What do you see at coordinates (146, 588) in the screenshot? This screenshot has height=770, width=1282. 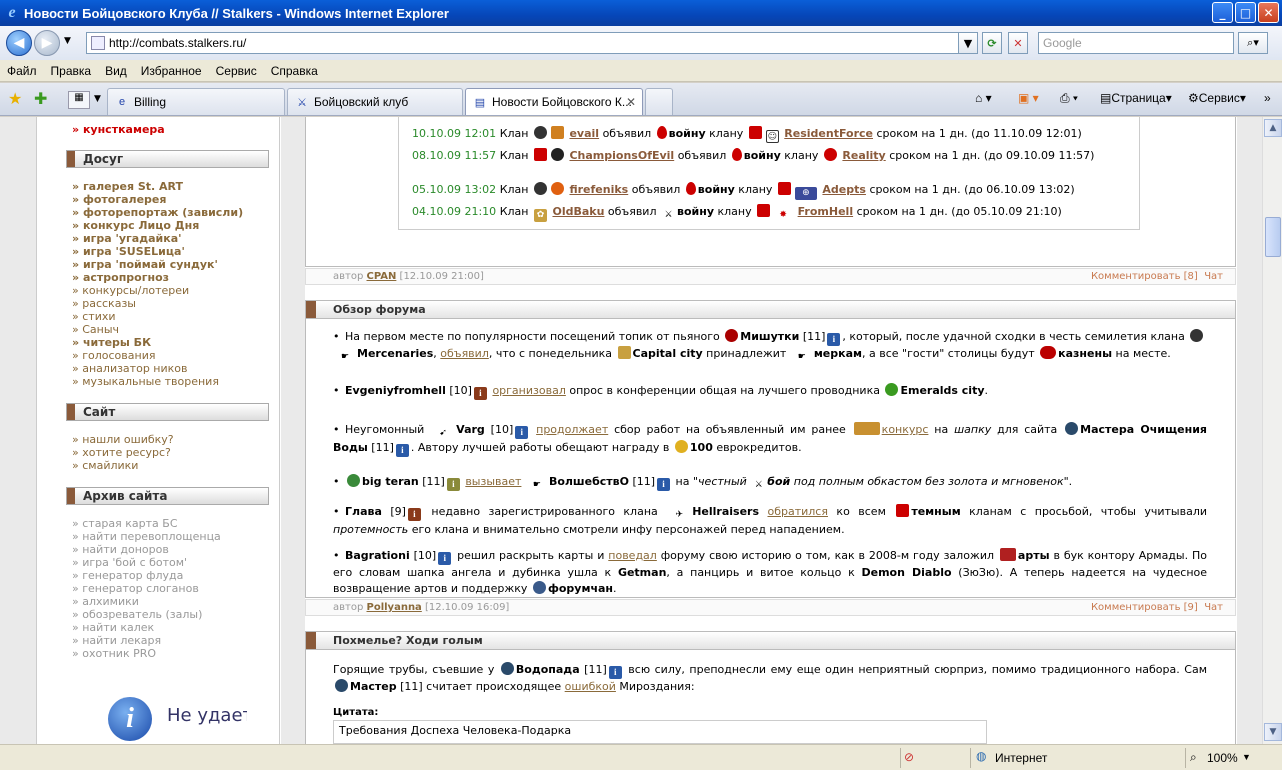 I see `sidebar-item: » генератор слоганов` at bounding box center [146, 588].